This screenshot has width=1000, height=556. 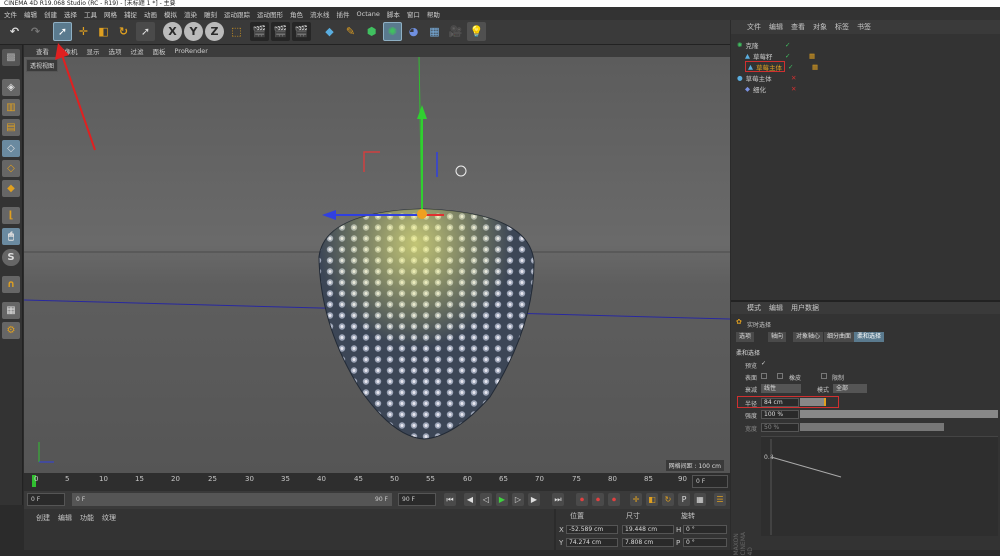 What do you see at coordinates (130, 14) in the screenshot?
I see `menu-snap: 捕捉` at bounding box center [130, 14].